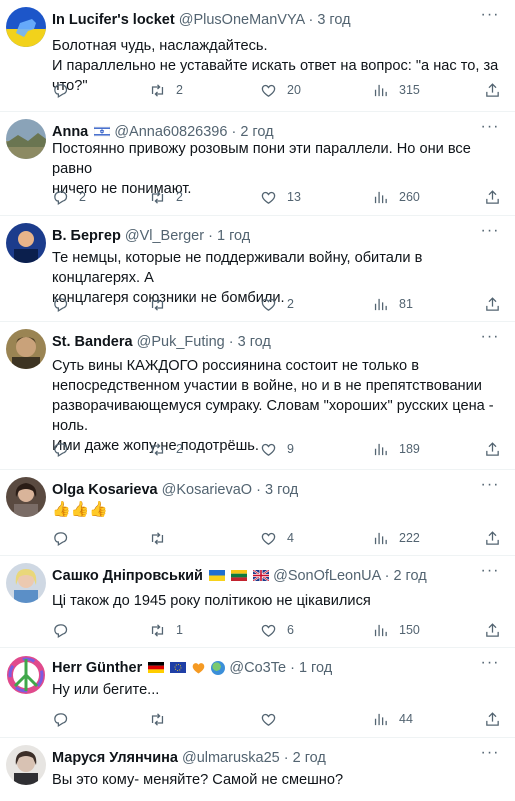 Image resolution: width=515 pixels, height=801 pixels. What do you see at coordinates (392, 304) in the screenshot?
I see `views-button: 81` at bounding box center [392, 304].